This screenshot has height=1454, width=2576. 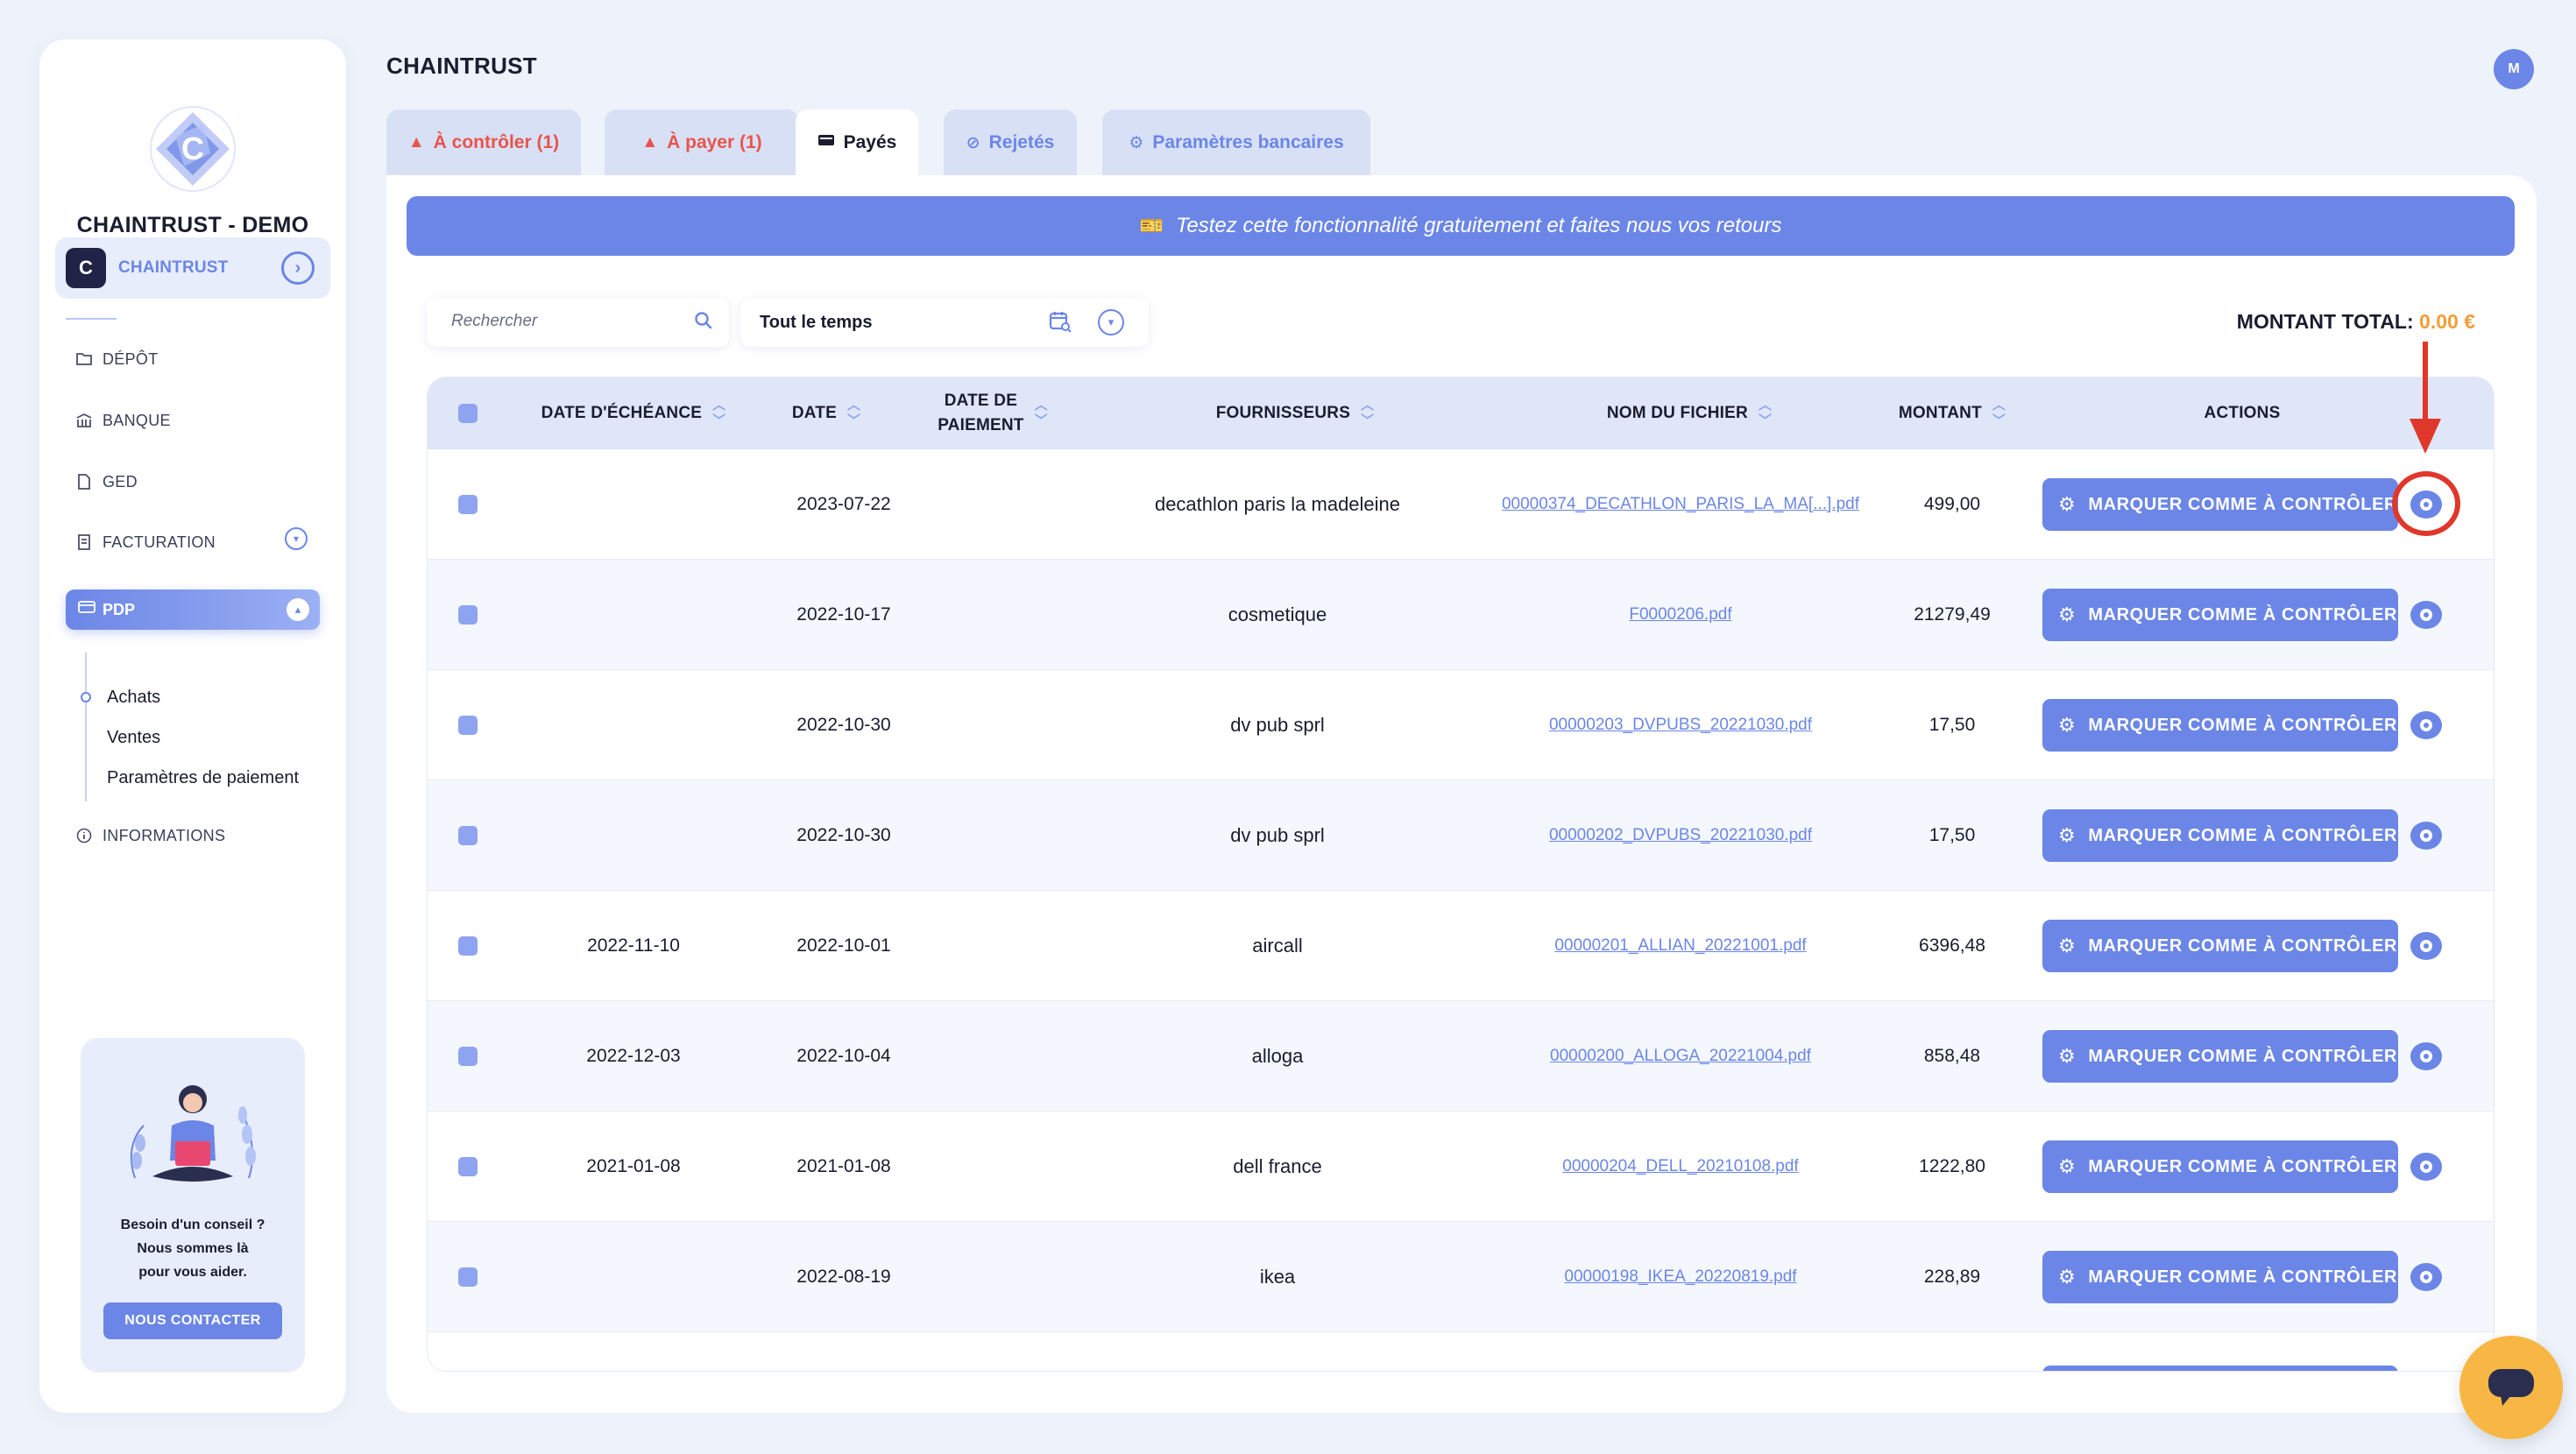 I want to click on chevron-right-icon: ›, so click(x=298, y=268).